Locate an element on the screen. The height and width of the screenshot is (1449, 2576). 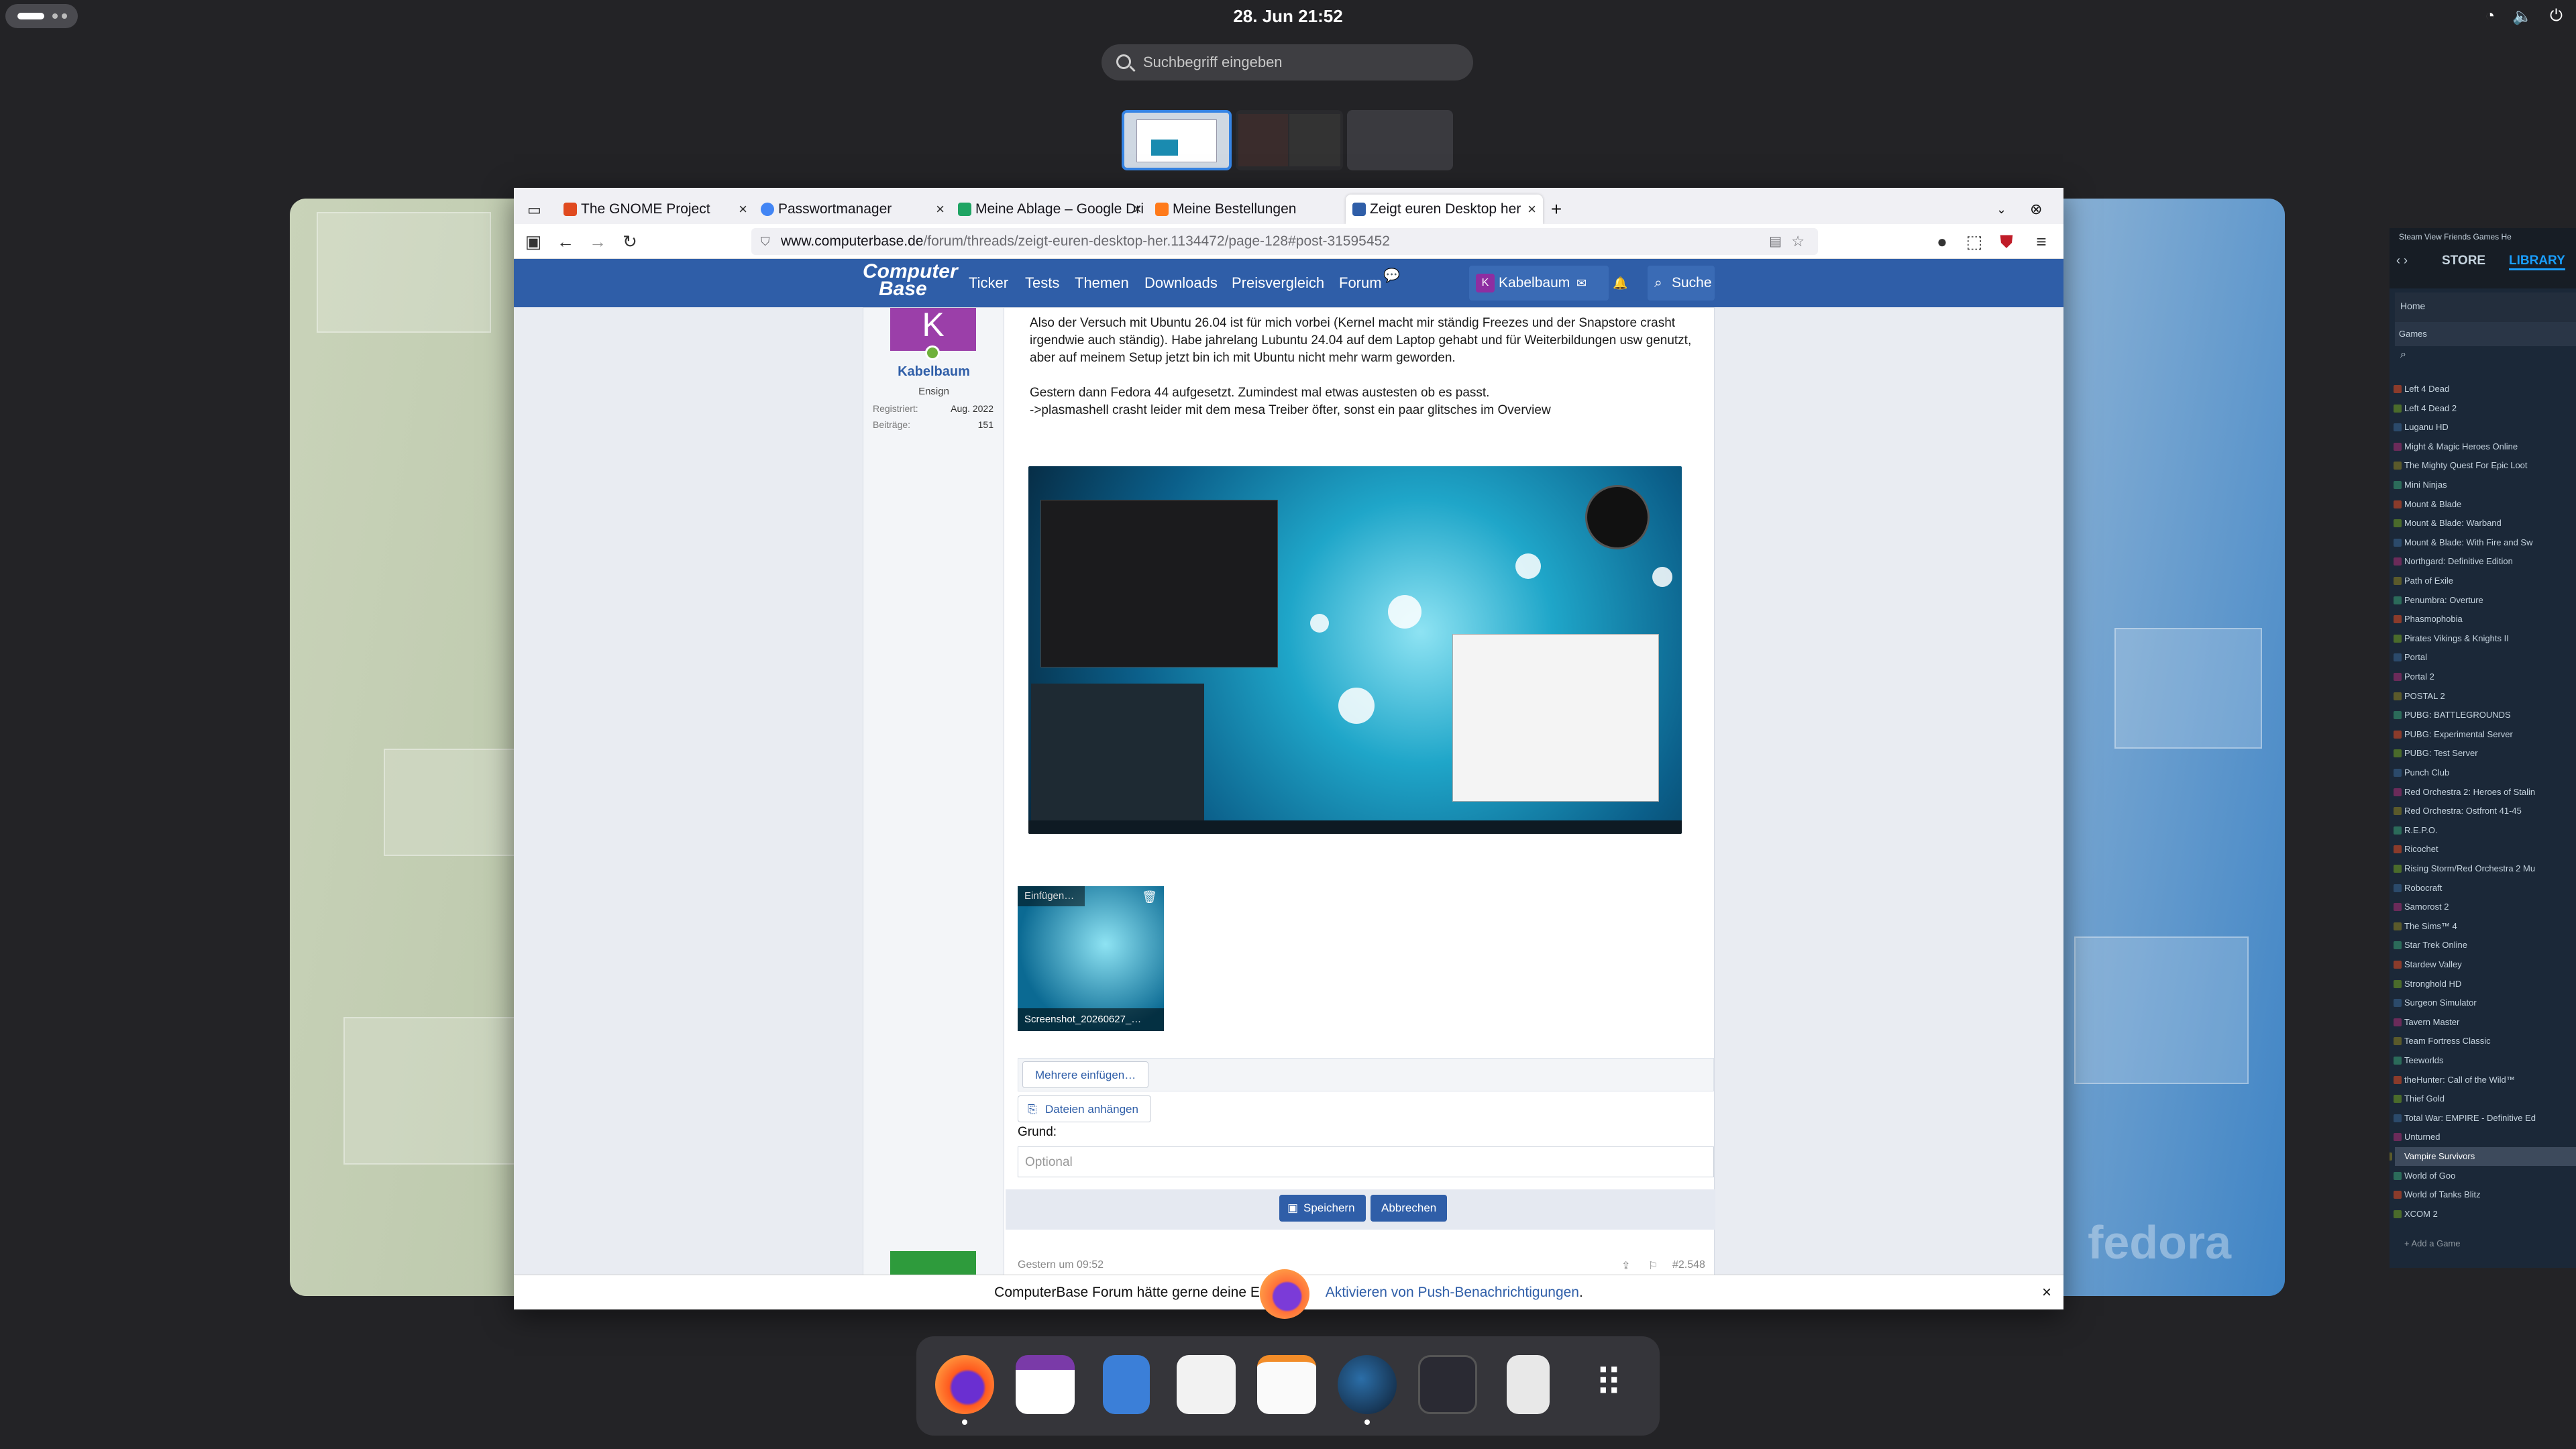
steam-game-item: PUBG: BATTLEGROUNDS is located at coordinates (2452, 715).